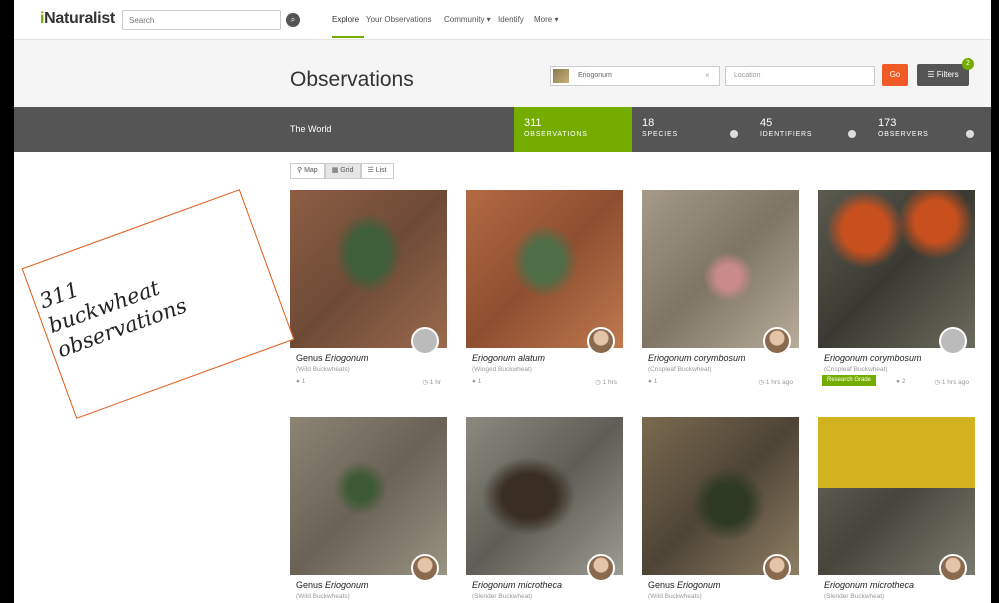 The image size is (999, 603). What do you see at coordinates (800, 76) in the screenshot?
I see `location-search-field: Location` at bounding box center [800, 76].